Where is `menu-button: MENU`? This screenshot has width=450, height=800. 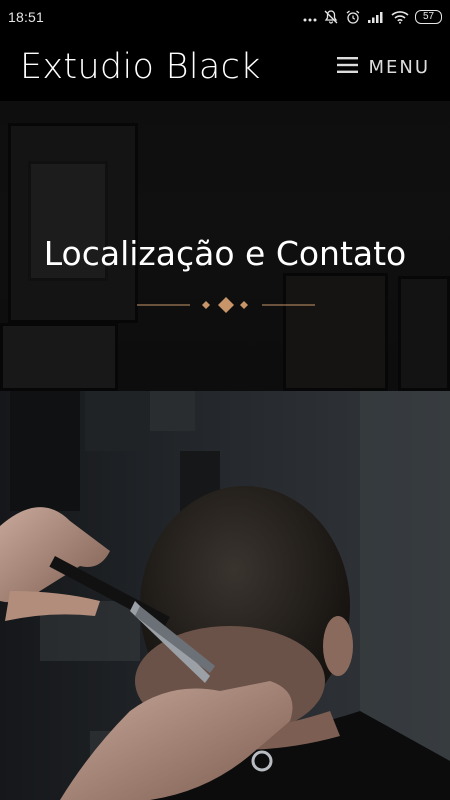 menu-button: MENU is located at coordinates (383, 67).